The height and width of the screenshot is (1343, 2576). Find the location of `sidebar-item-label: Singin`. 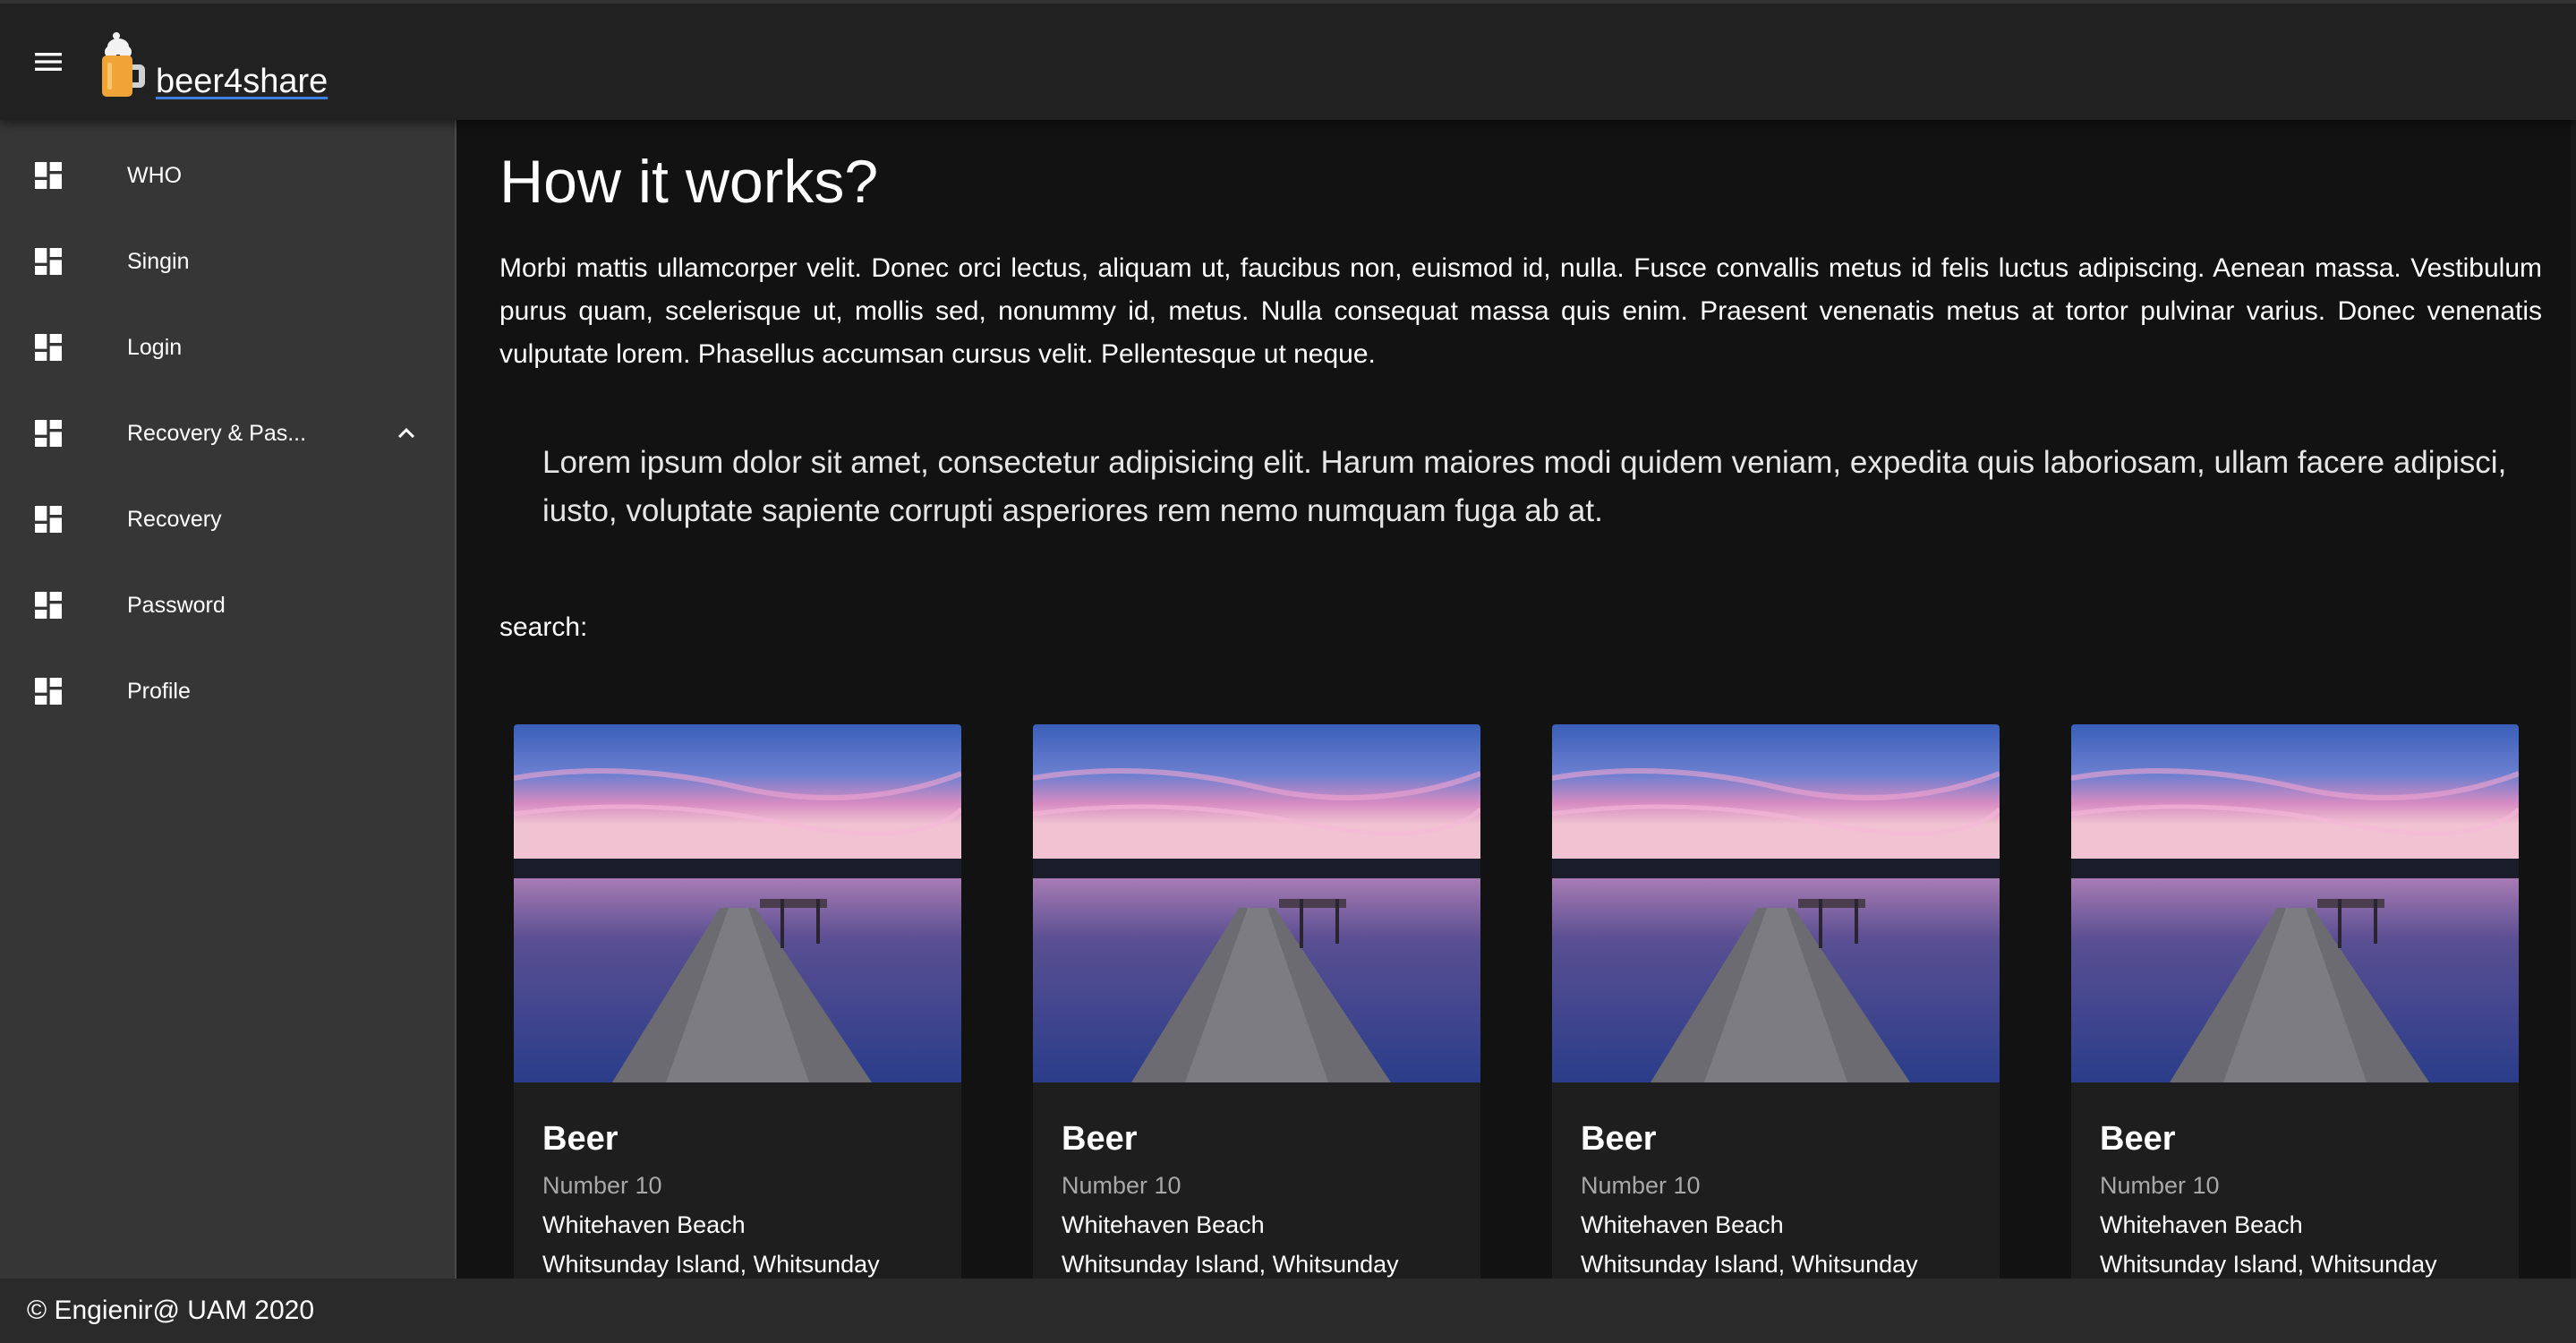

sidebar-item-label: Singin is located at coordinates (158, 261).